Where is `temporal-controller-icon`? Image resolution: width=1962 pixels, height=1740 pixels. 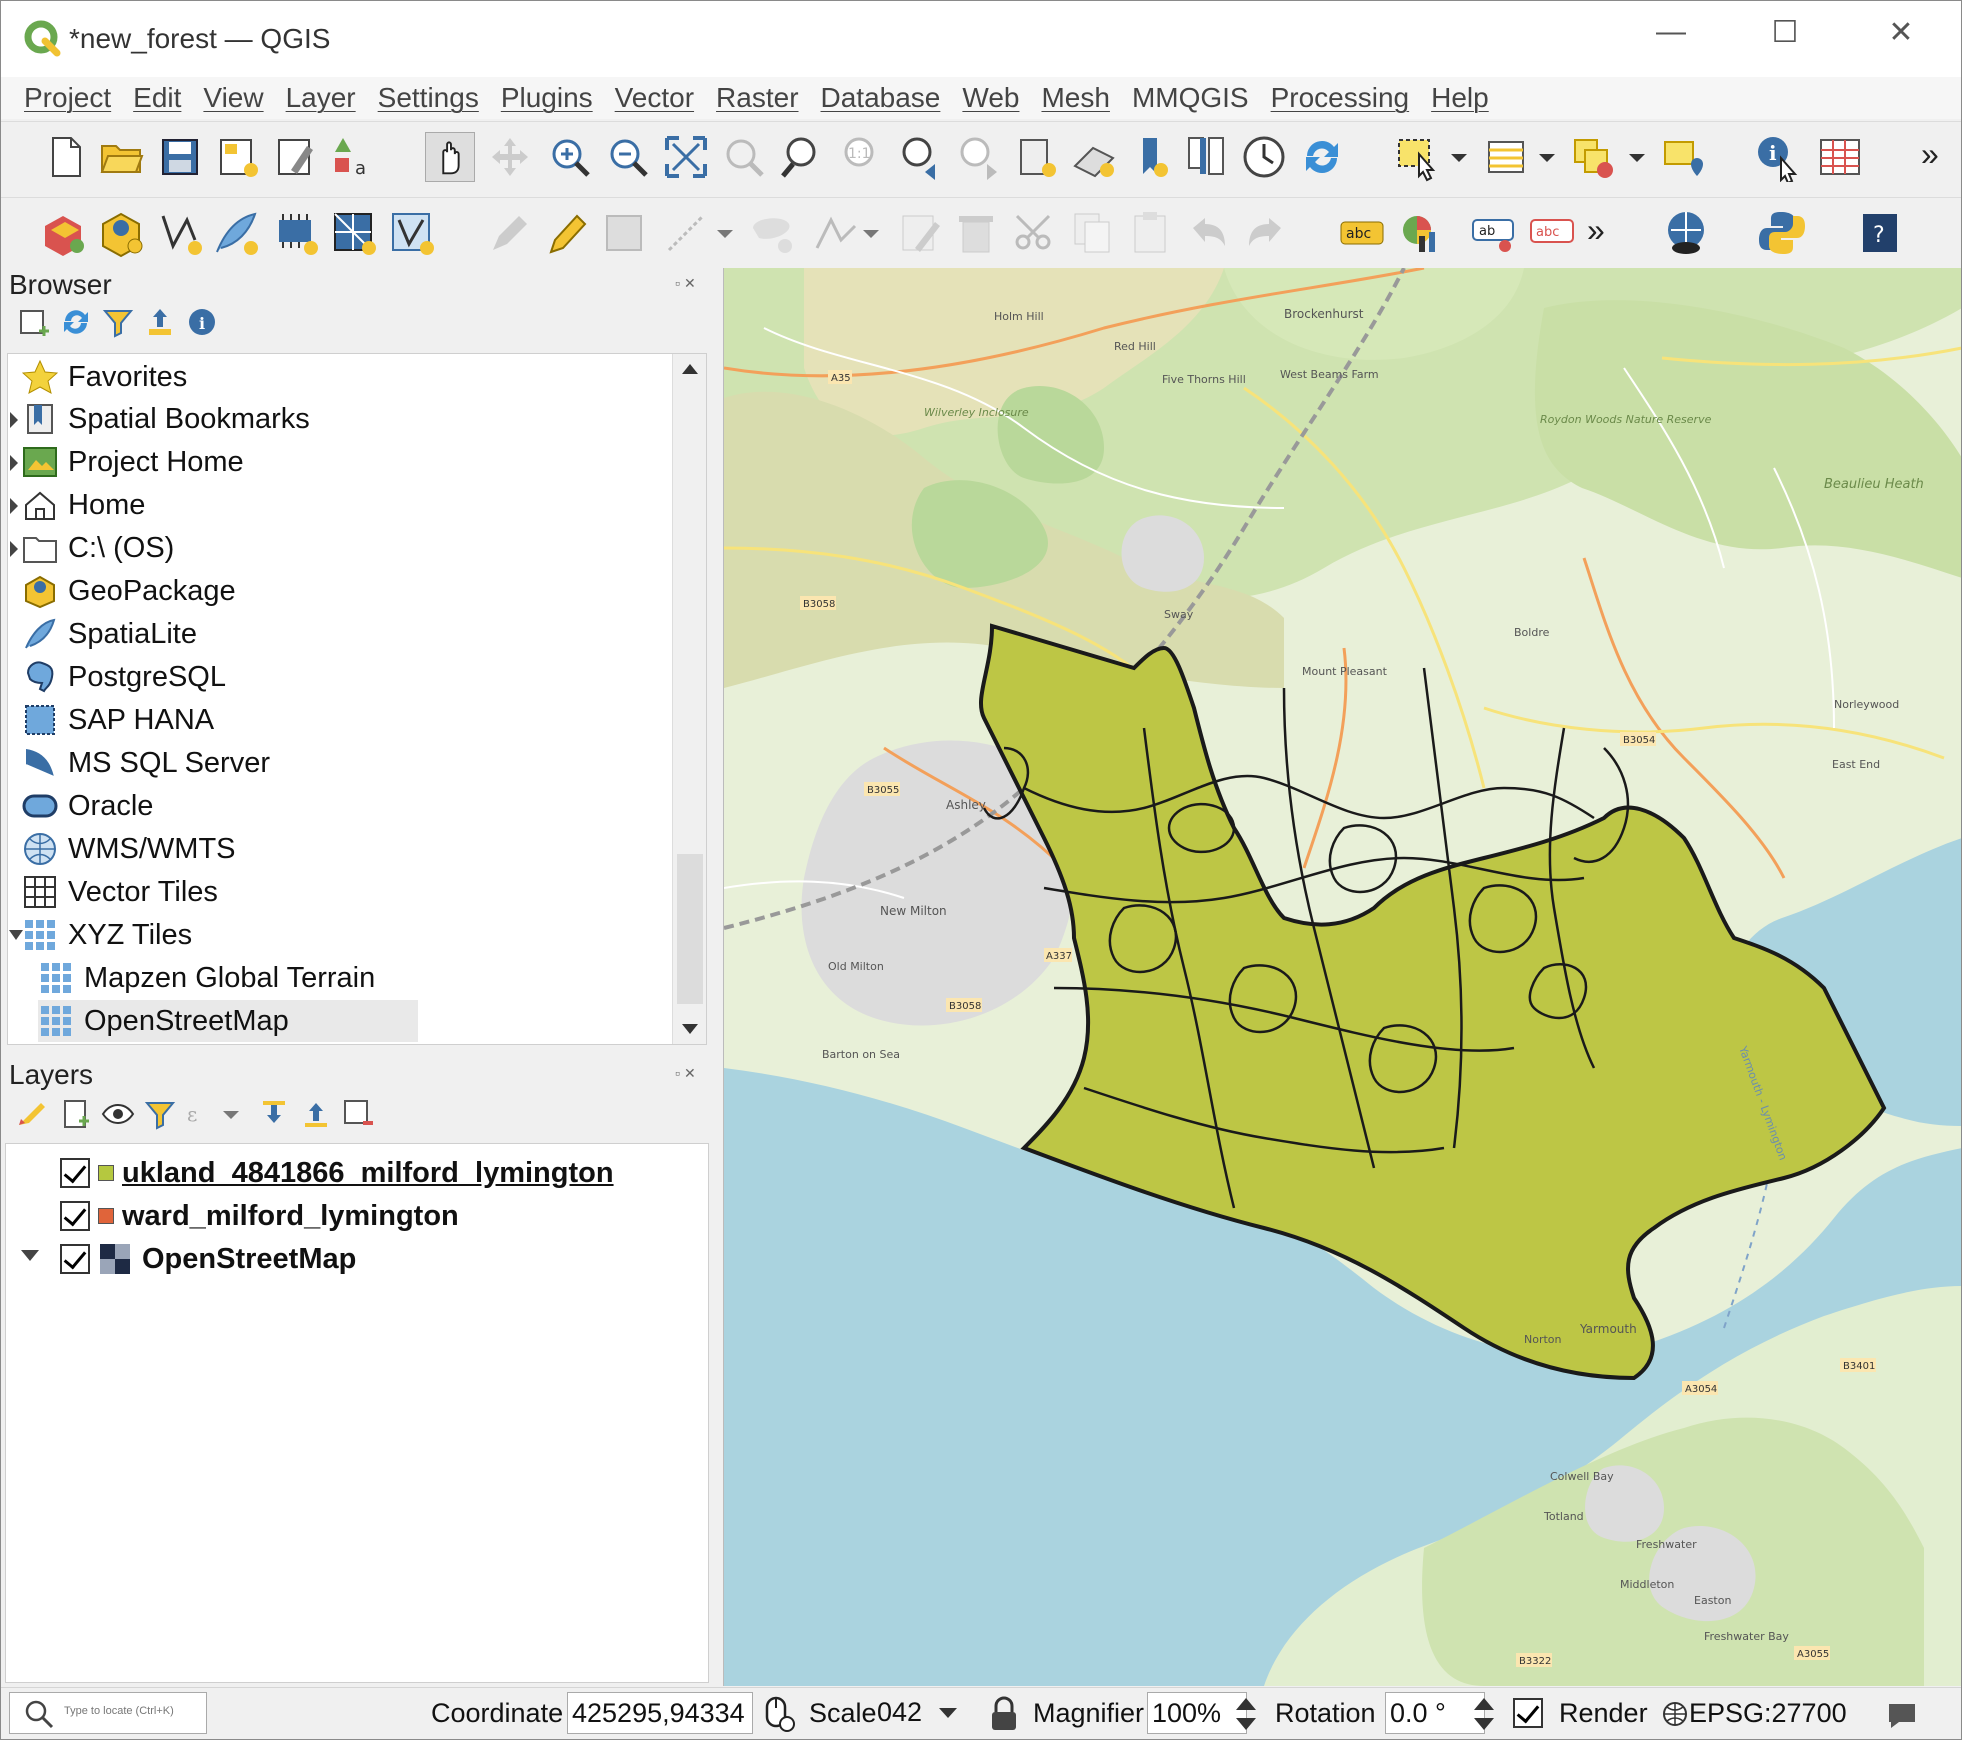 temporal-controller-icon is located at coordinates (1264, 157).